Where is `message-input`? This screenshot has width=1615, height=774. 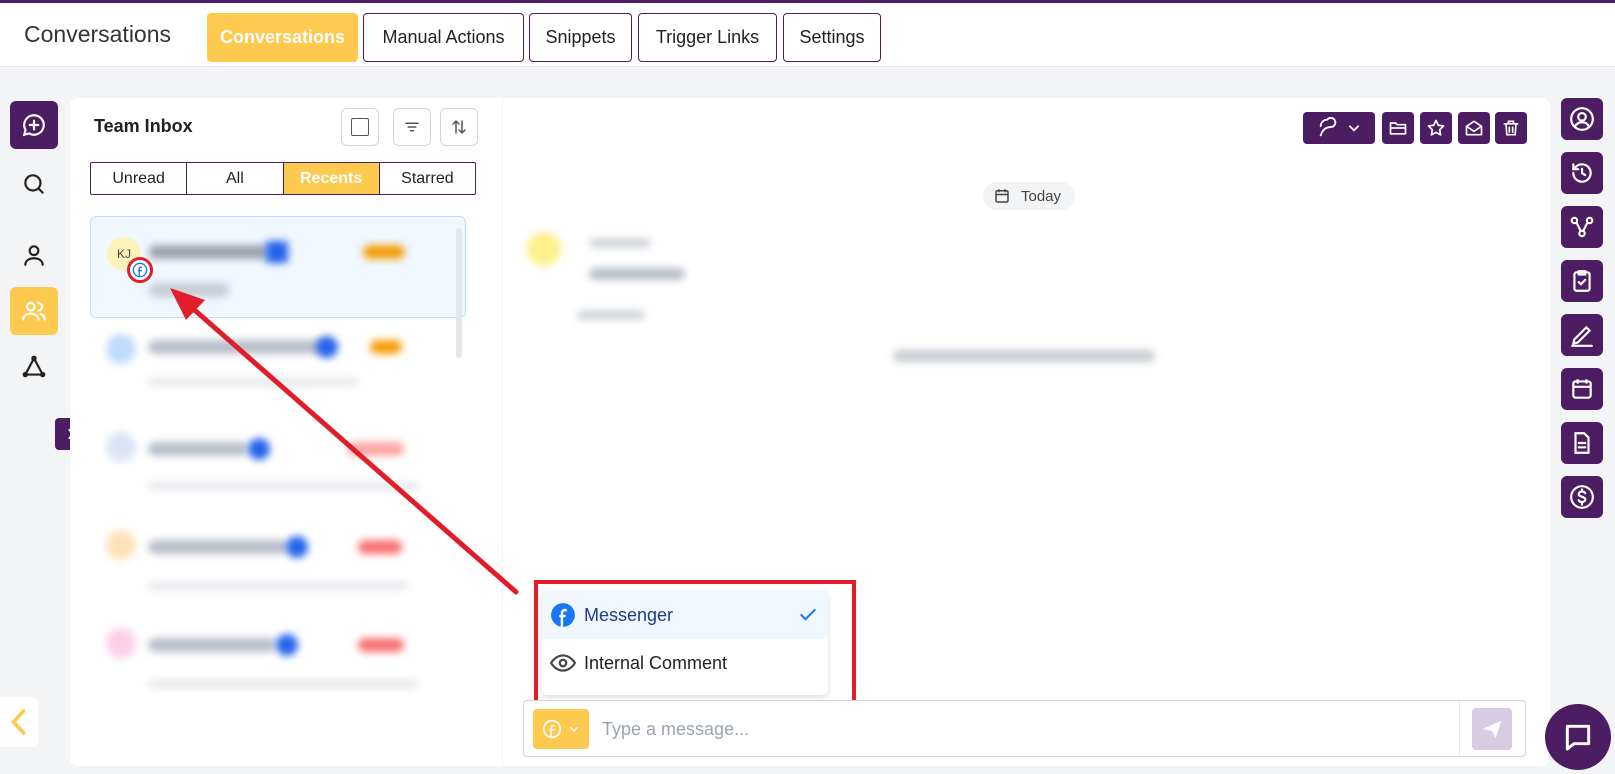 message-input is located at coordinates (1017, 729).